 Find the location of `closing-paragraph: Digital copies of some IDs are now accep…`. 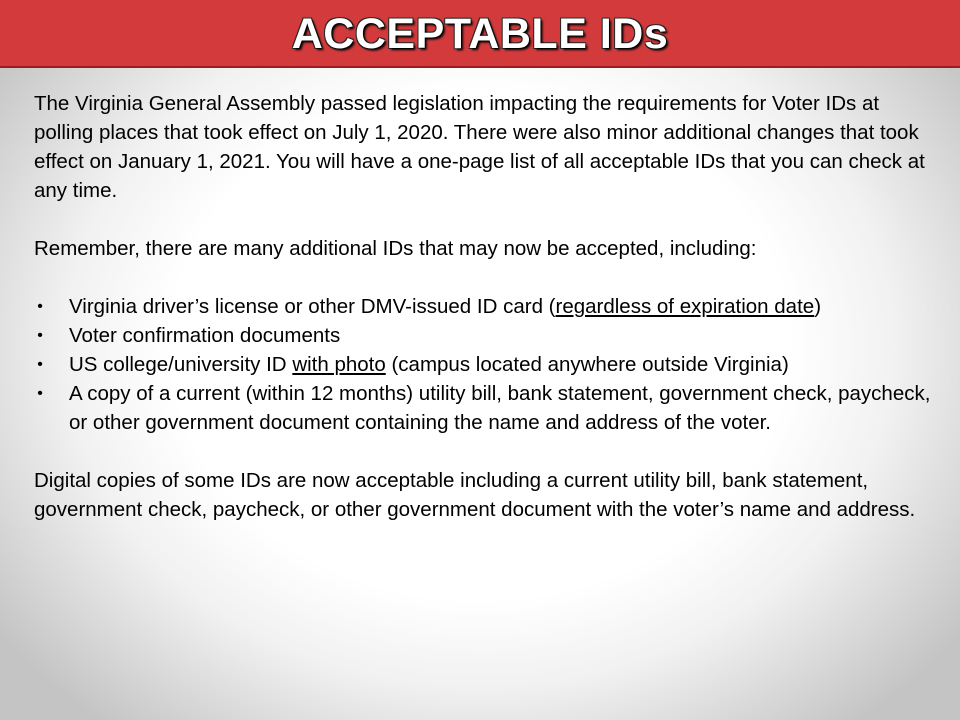

closing-paragraph: Digital copies of some IDs are now accep… is located at coordinates (475, 495).